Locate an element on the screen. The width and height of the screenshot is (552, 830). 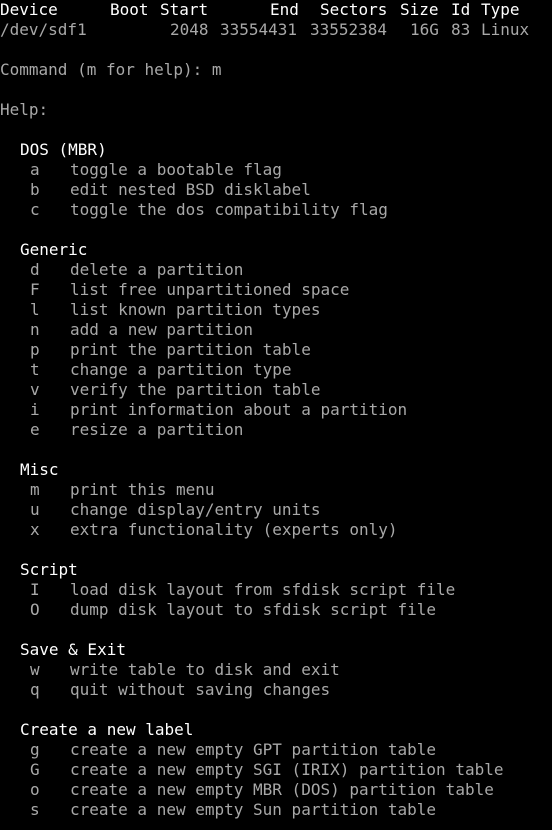
partition-id: 83 is located at coordinates (461, 29).